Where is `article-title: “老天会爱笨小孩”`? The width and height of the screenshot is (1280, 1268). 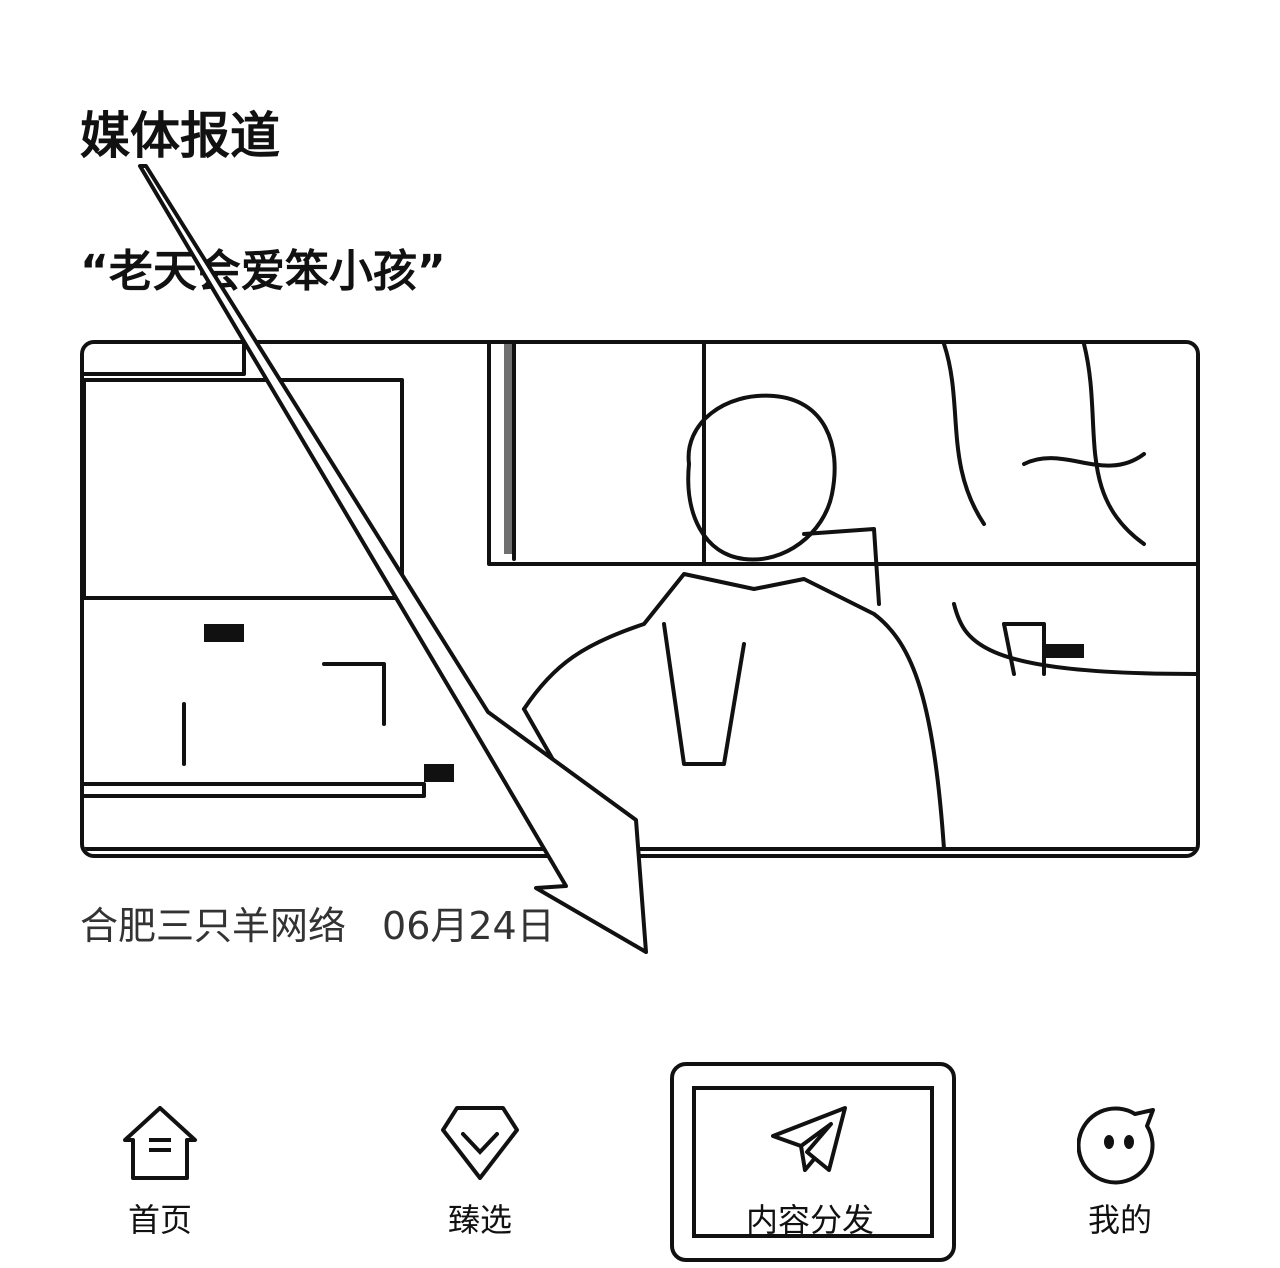 article-title: “老天会爱笨小孩” is located at coordinates (263, 272).